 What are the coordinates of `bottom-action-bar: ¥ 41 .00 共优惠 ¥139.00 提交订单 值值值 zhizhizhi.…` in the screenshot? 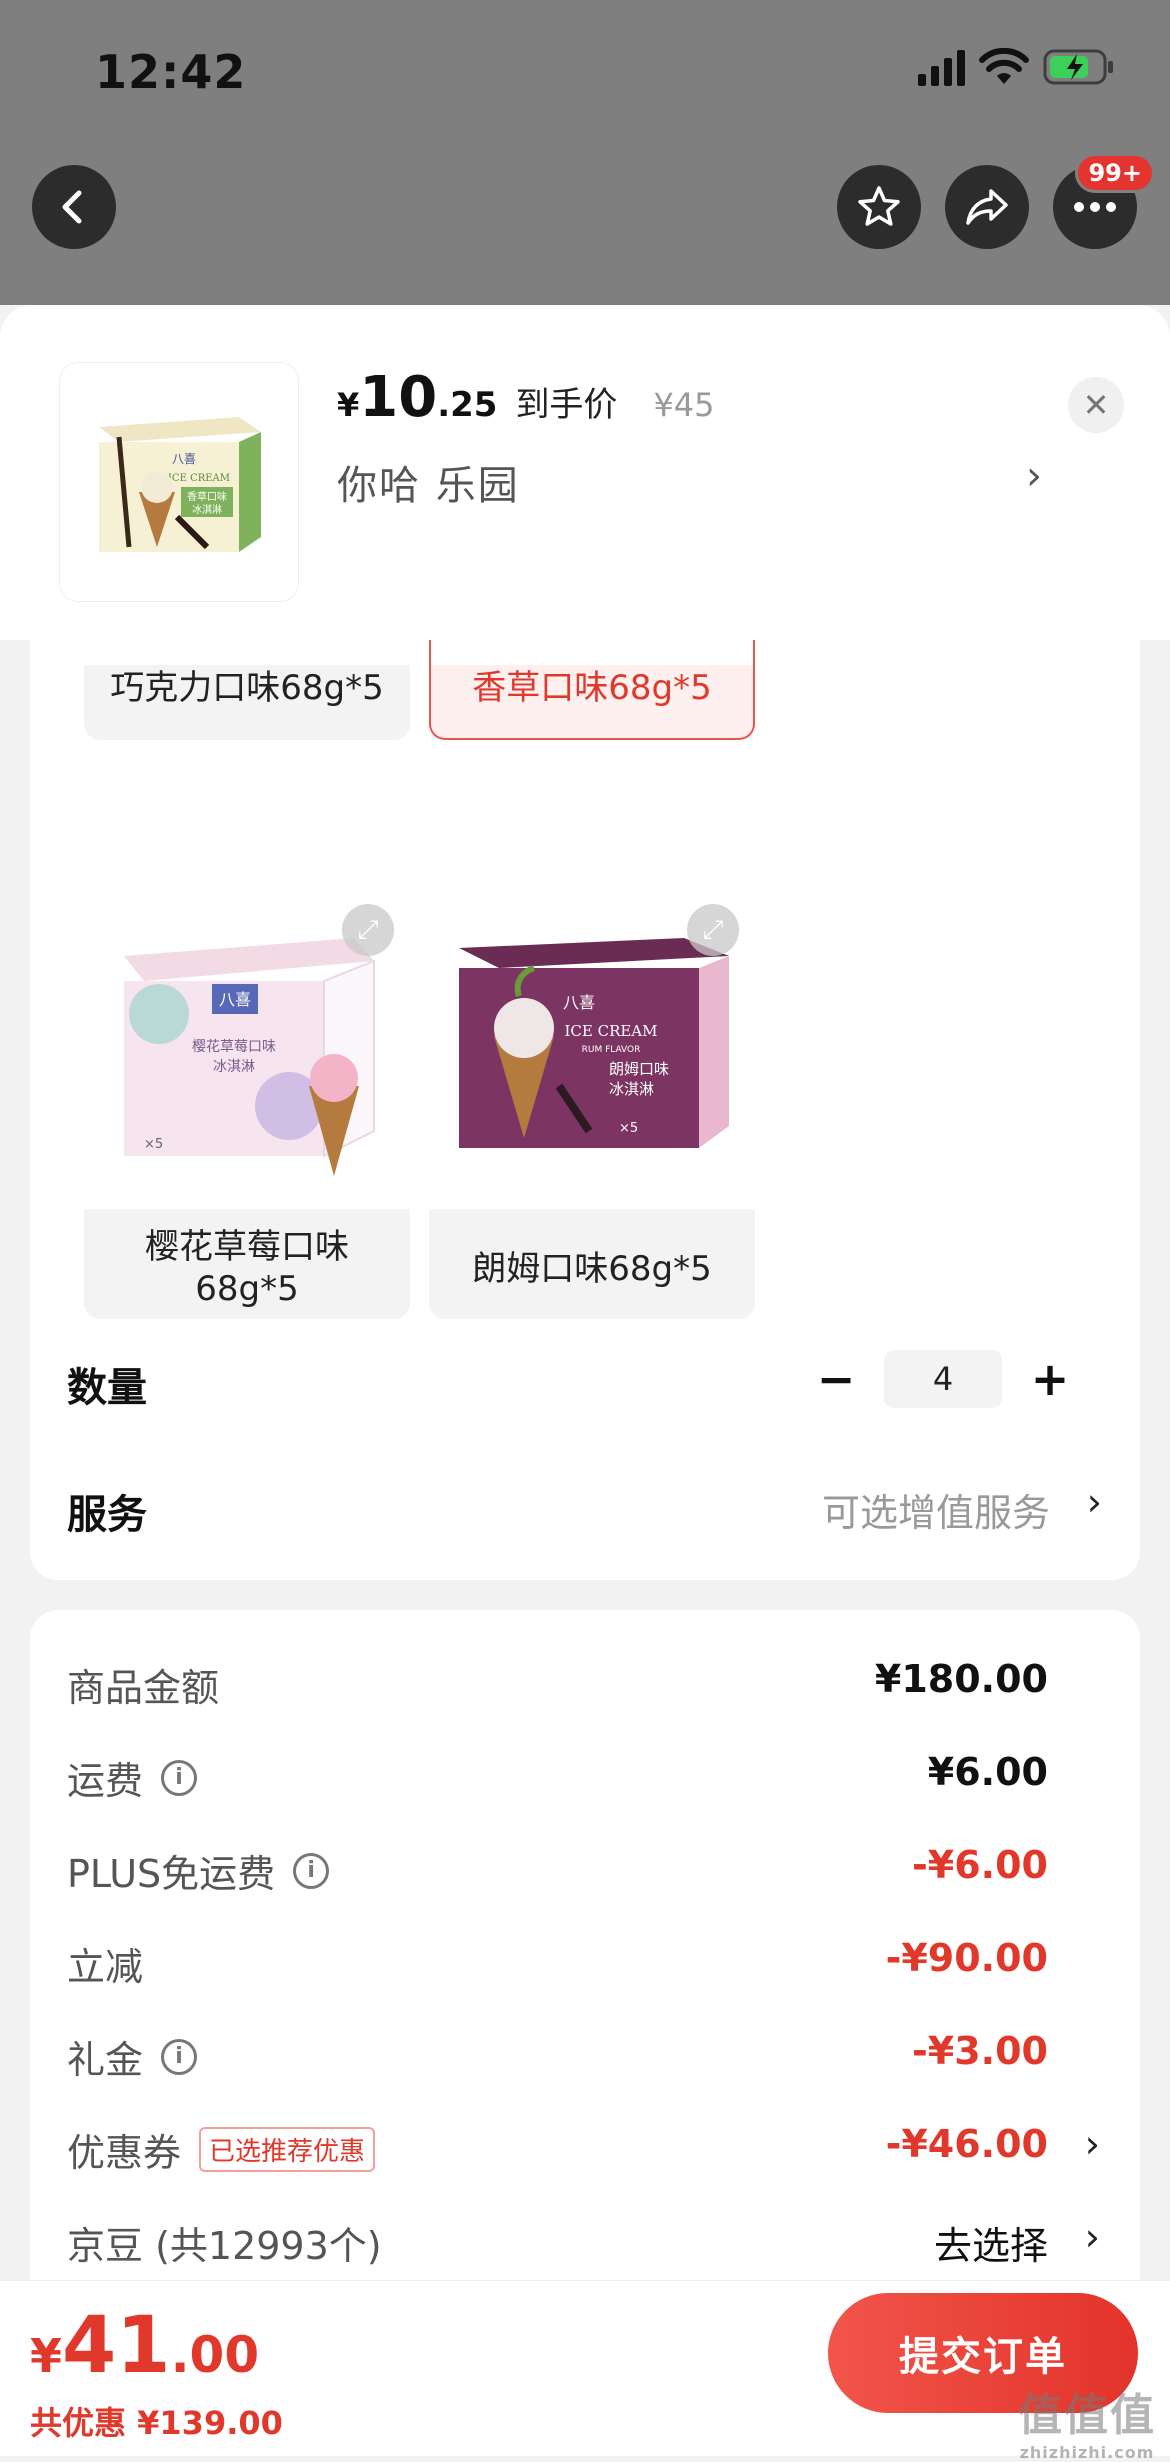 It's located at (585, 2371).